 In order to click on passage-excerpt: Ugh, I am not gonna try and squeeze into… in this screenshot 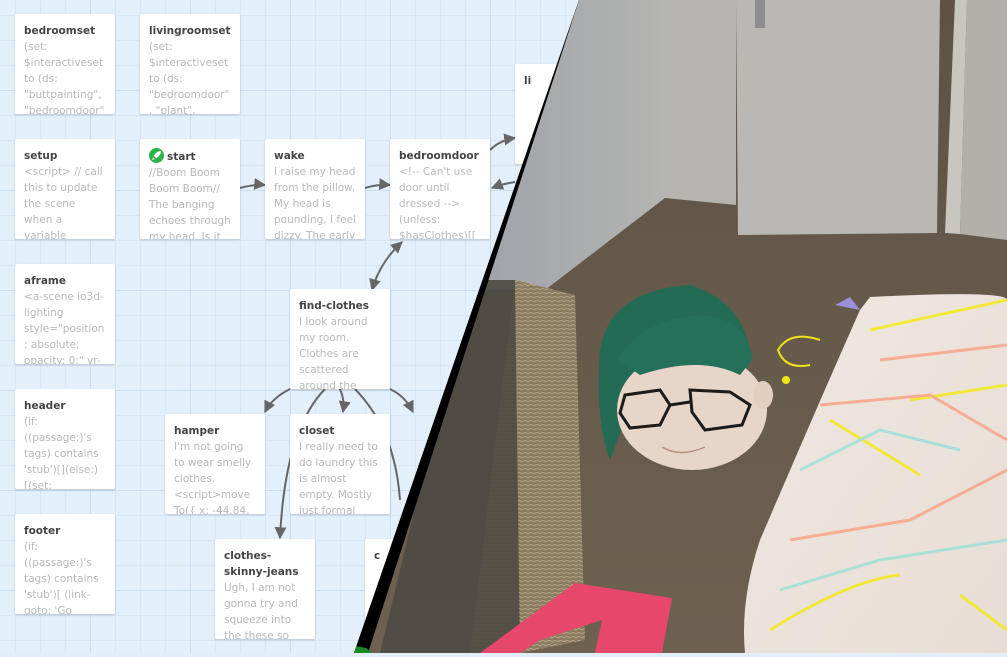, I will do `click(261, 610)`.